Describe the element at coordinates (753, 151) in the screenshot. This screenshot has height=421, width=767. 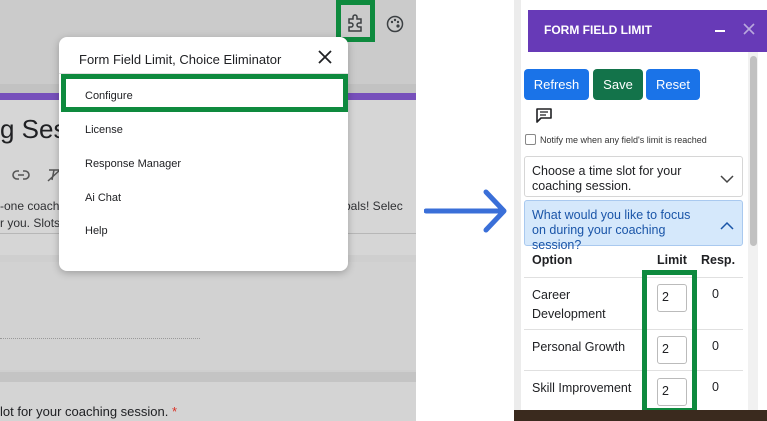
I see `panel-scrollbar-thumb` at that location.